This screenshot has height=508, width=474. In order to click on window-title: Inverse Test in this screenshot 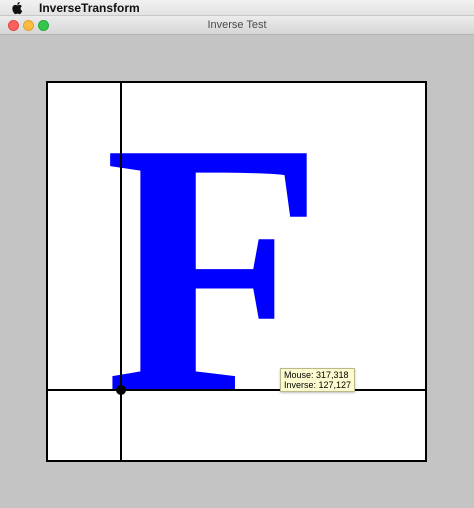, I will do `click(237, 25)`.